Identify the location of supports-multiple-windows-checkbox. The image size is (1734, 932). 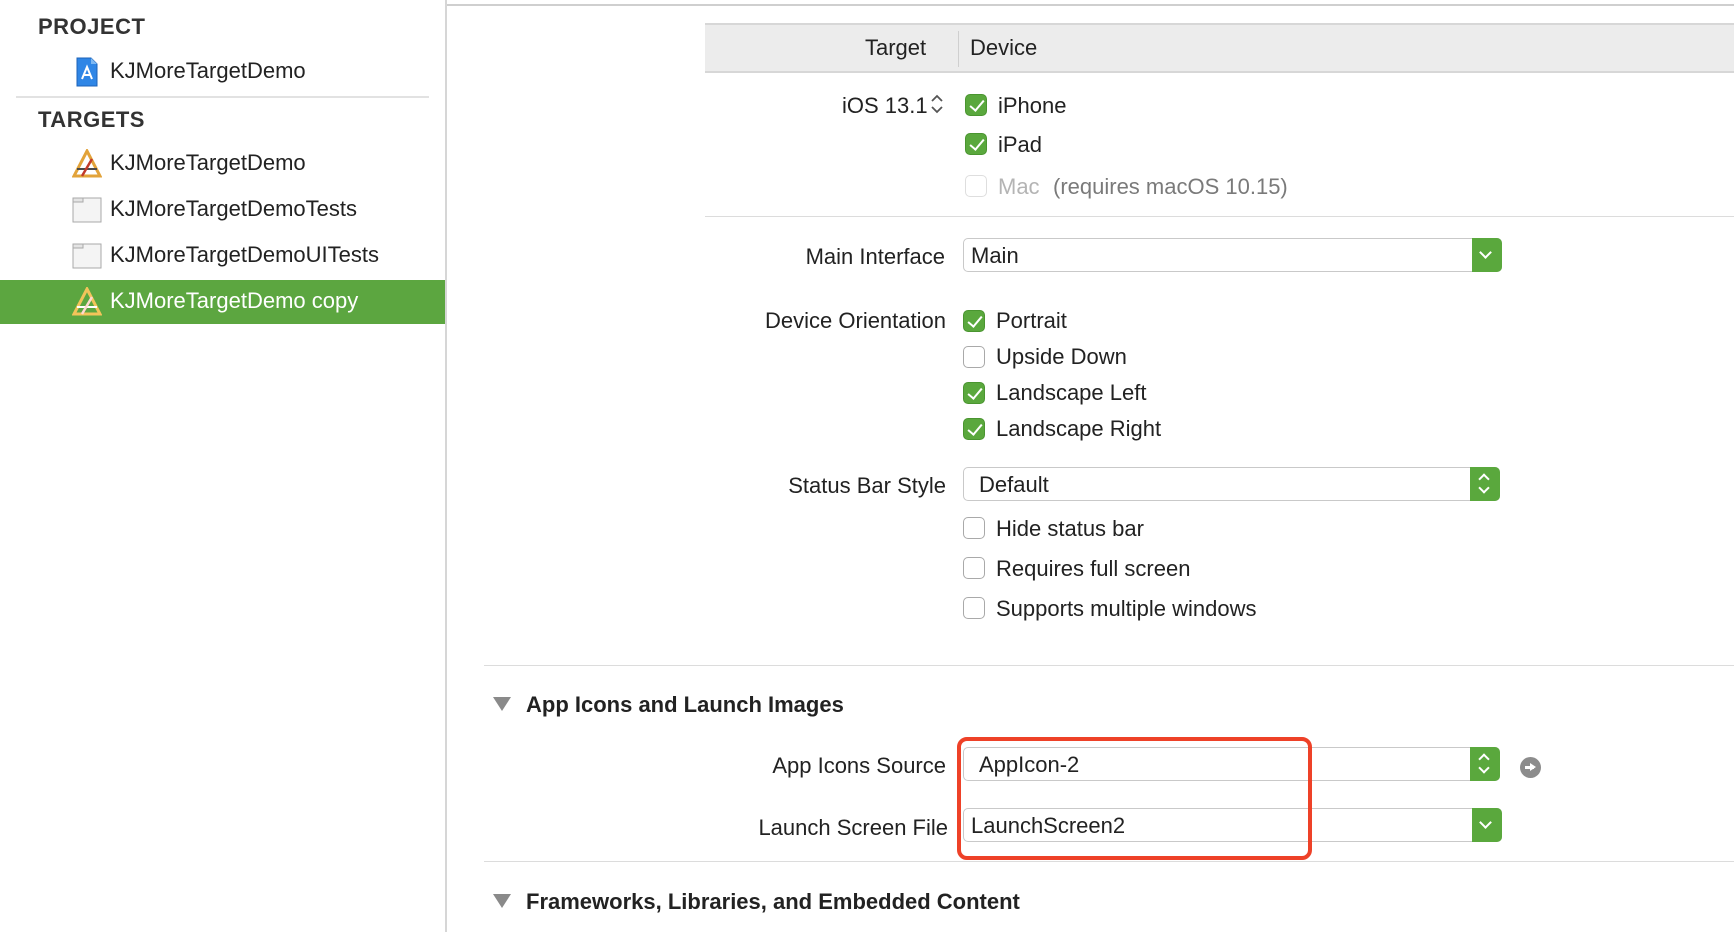
(974, 608).